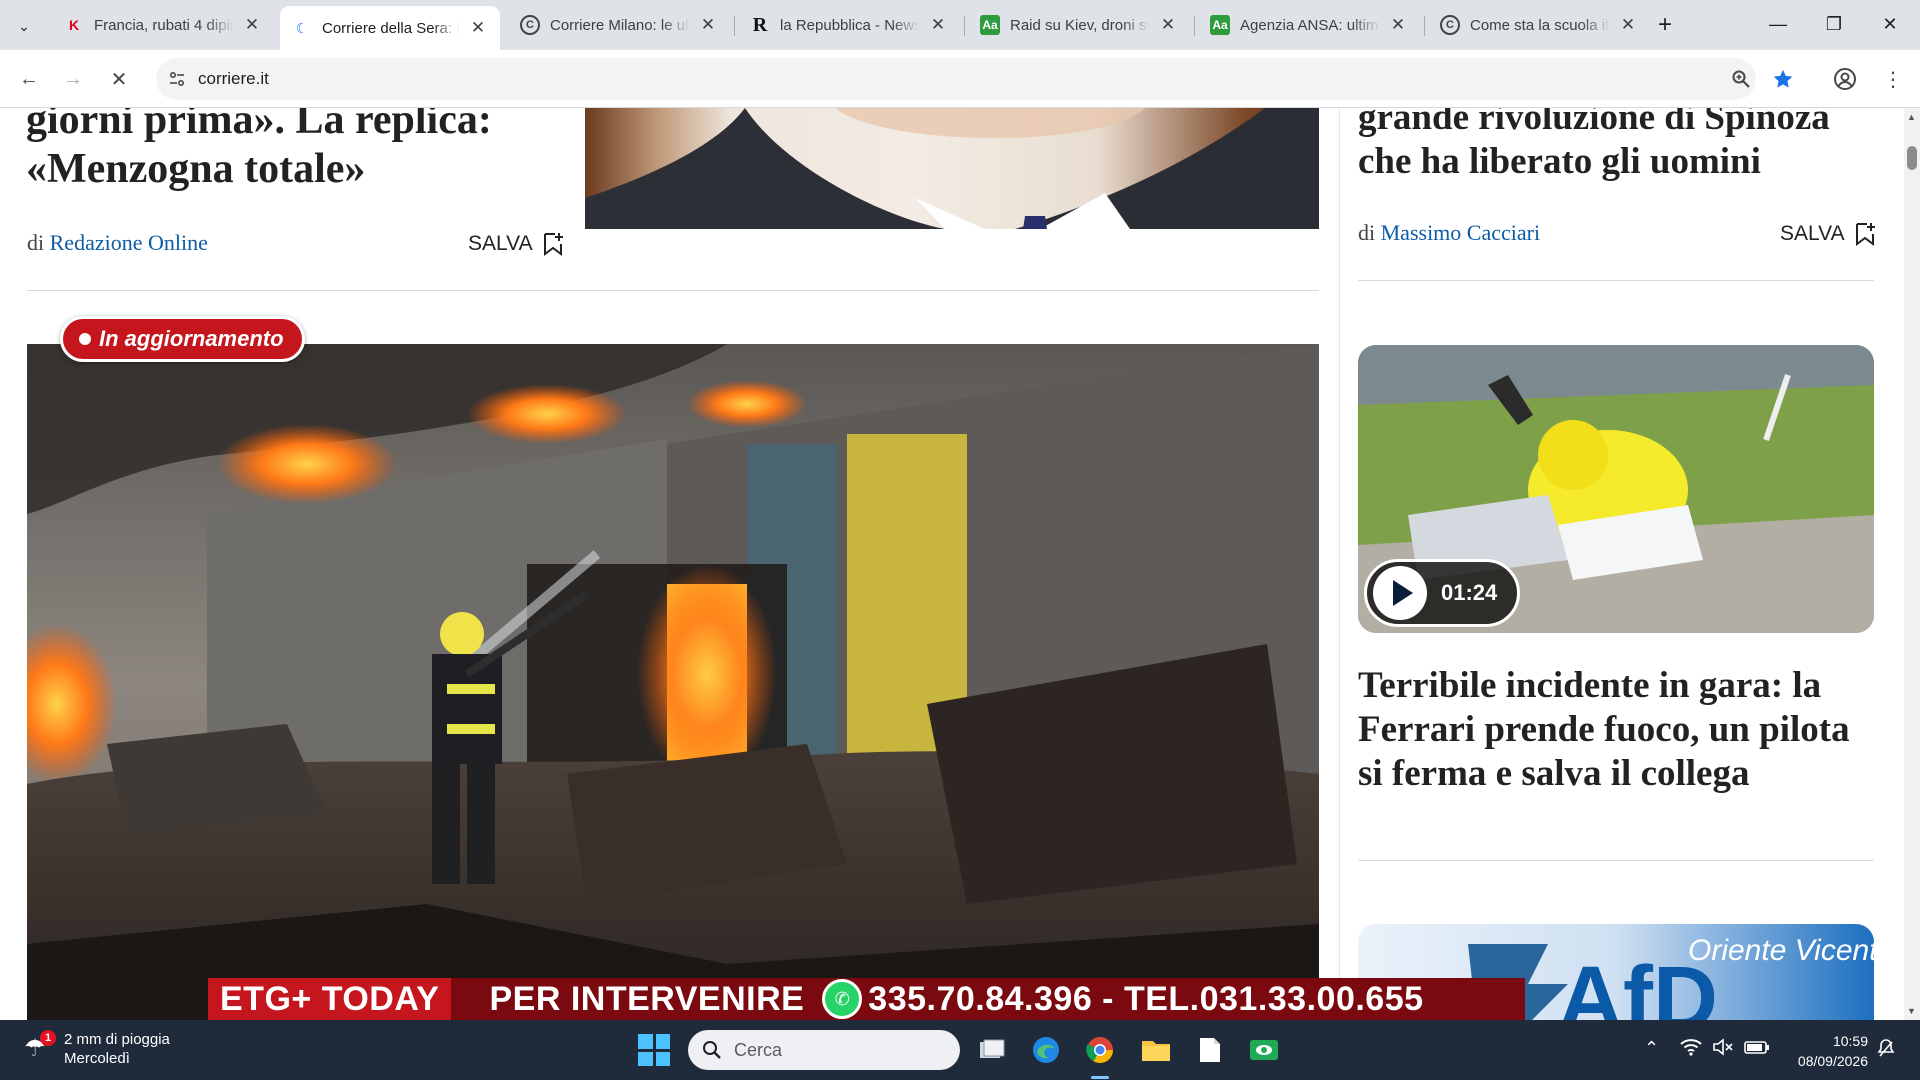 The image size is (1920, 1080). I want to click on tab-scuola: C Come sta la scuola it ✕, so click(1539, 25).